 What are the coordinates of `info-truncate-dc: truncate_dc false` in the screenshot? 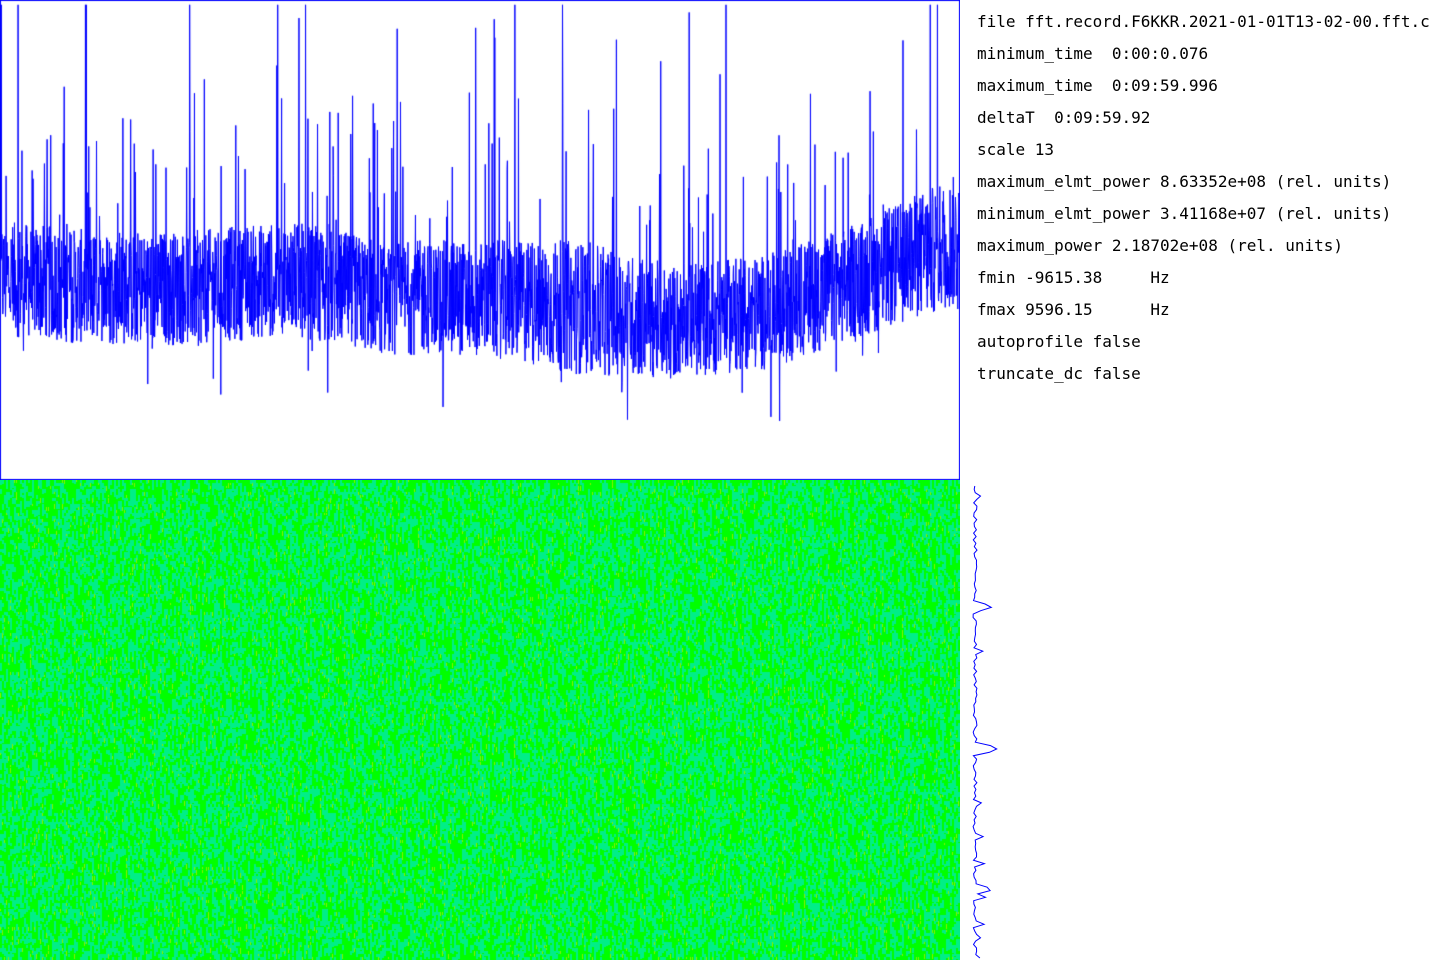 It's located at (1059, 373).